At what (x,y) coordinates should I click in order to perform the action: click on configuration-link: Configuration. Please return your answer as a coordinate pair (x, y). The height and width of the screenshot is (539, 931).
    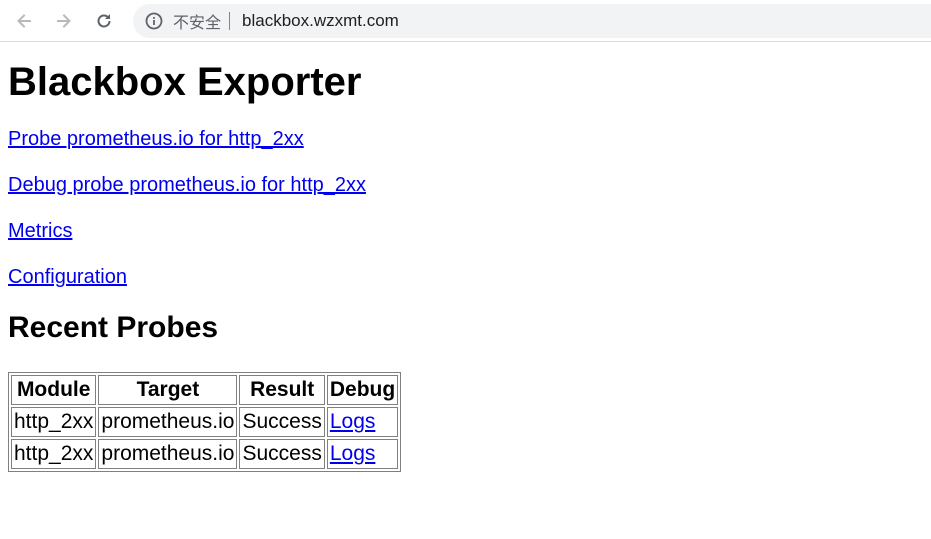
    Looking at the image, I should click on (67, 277).